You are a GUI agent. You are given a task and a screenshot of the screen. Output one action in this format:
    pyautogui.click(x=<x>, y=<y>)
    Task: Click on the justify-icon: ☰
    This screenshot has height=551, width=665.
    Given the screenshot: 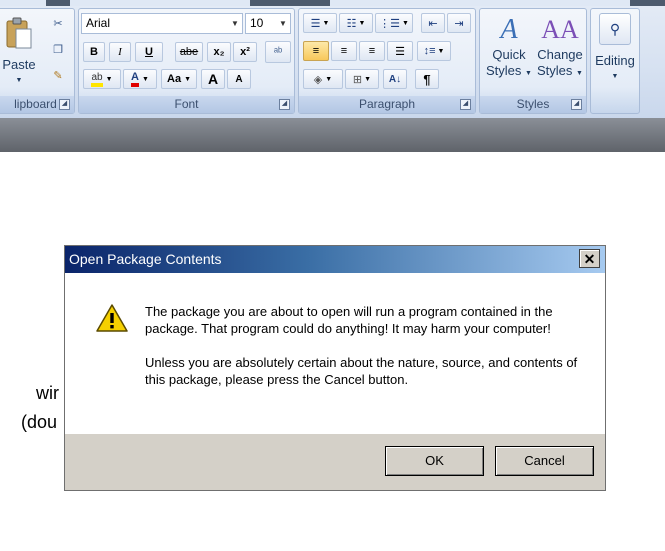 What is the action you would take?
    pyautogui.click(x=400, y=51)
    